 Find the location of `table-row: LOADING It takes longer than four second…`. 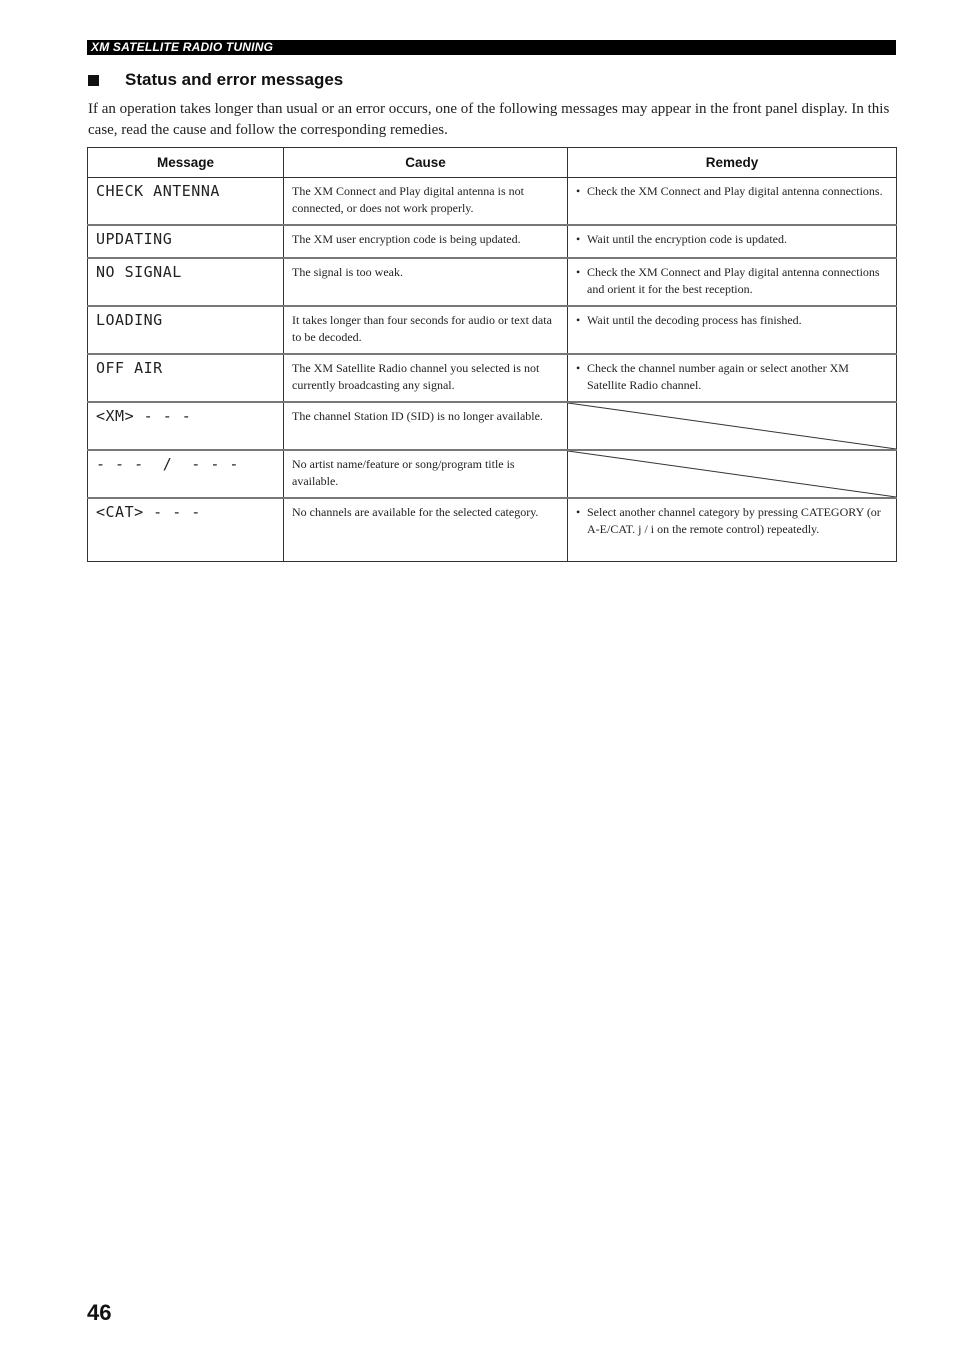

table-row: LOADING It takes longer than four second… is located at coordinates (492, 330).